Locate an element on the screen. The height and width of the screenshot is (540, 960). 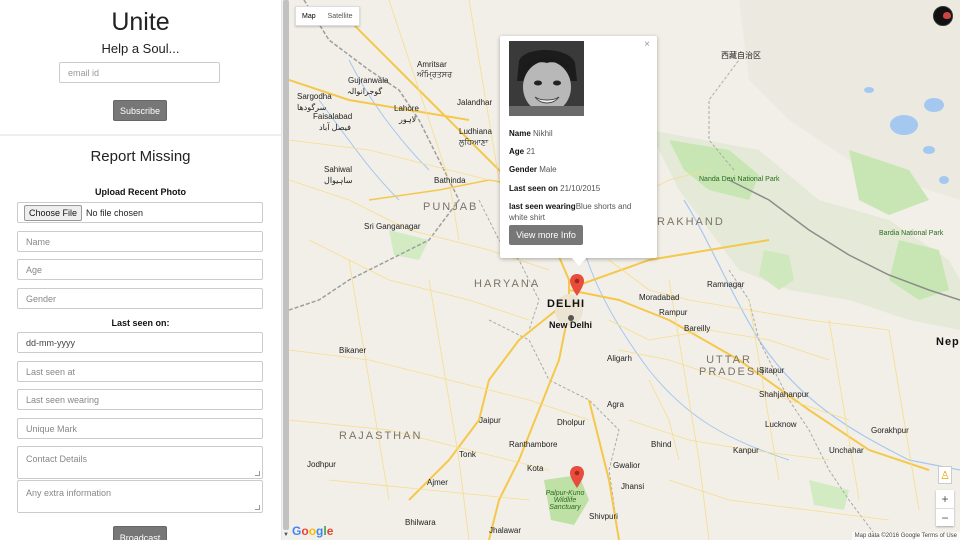
info-age-row: Age 21 is located at coordinates (576, 151).